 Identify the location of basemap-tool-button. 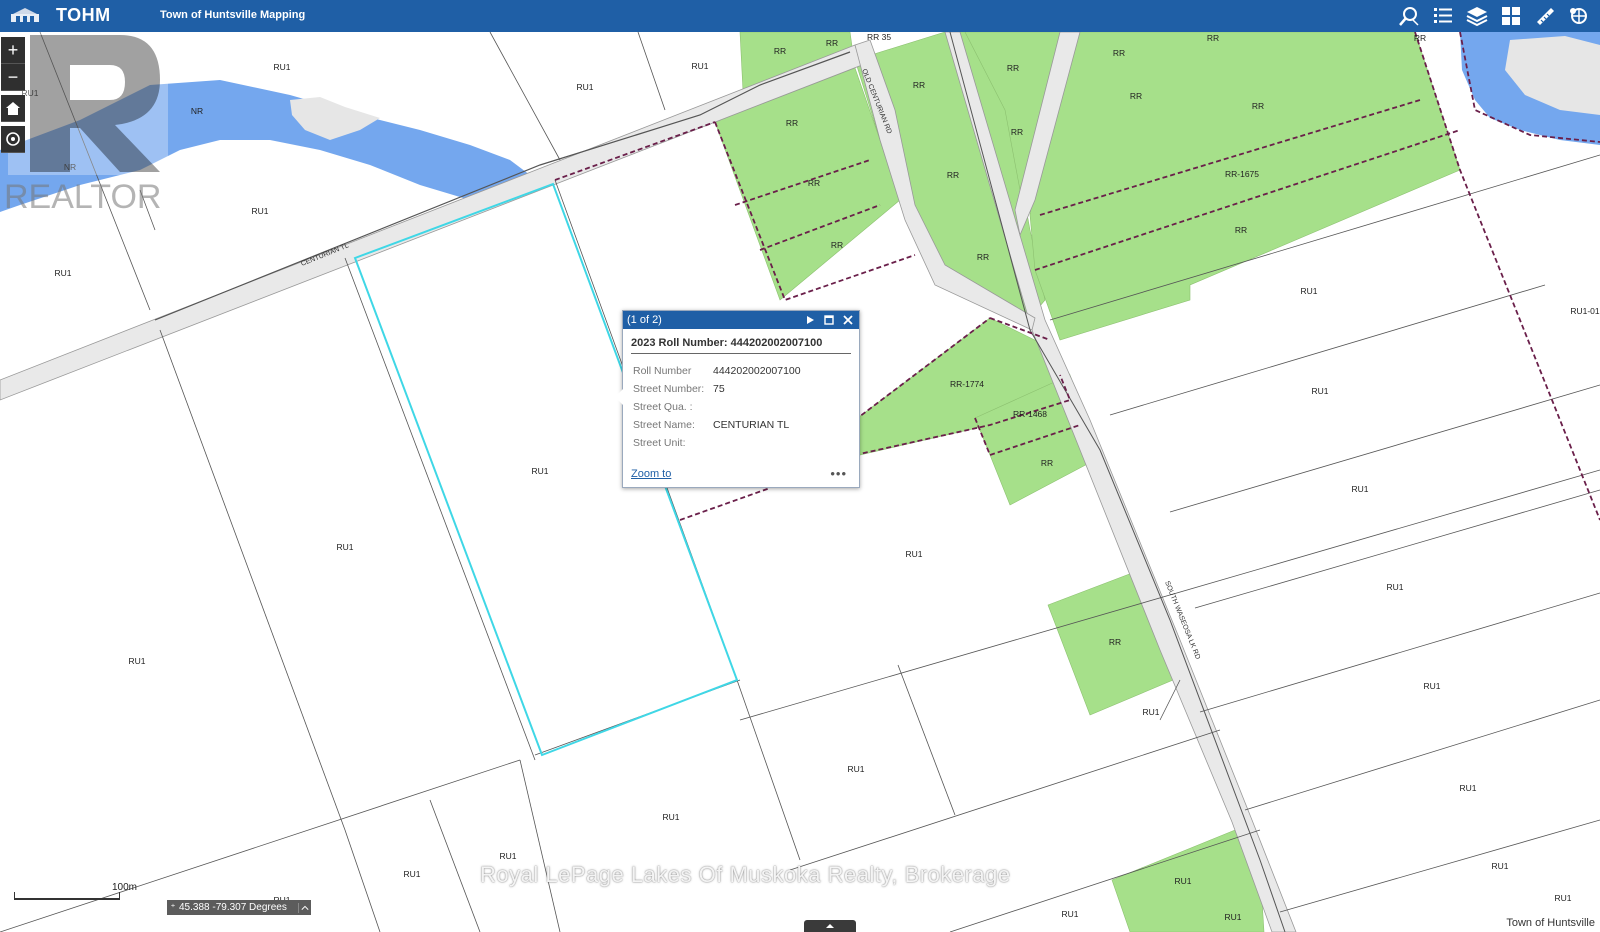
(1511, 16).